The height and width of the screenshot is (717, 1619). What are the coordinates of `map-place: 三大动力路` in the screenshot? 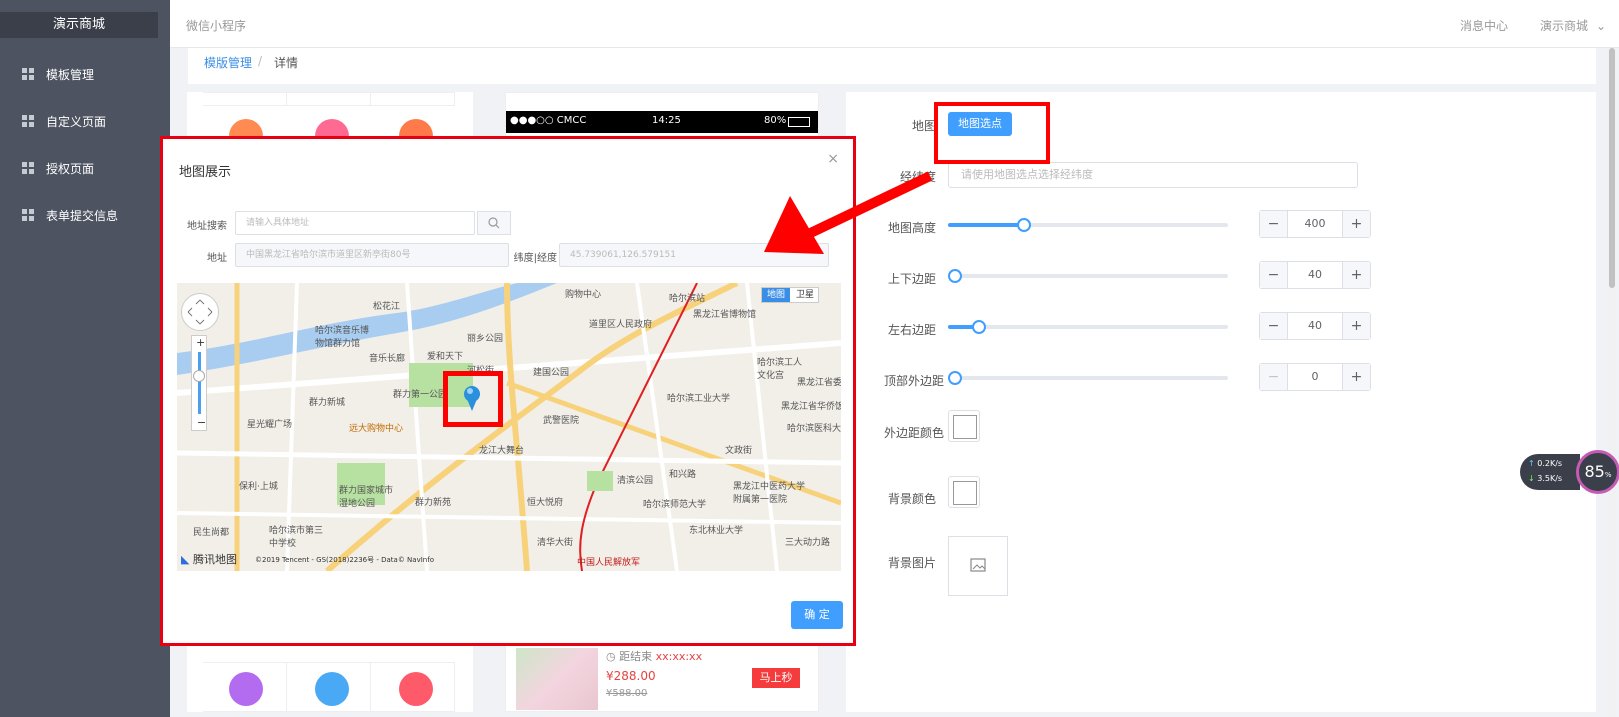 It's located at (808, 543).